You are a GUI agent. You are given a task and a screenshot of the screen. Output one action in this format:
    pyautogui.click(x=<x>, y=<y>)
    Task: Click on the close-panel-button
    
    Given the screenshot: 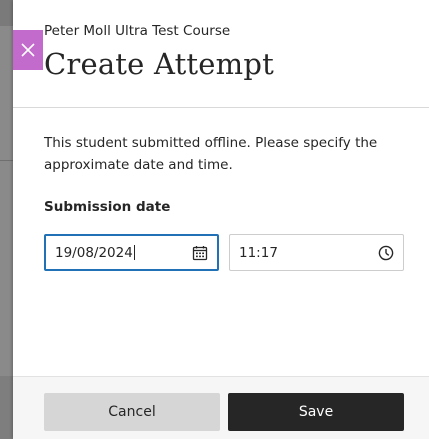 What is the action you would take?
    pyautogui.click(x=28, y=50)
    